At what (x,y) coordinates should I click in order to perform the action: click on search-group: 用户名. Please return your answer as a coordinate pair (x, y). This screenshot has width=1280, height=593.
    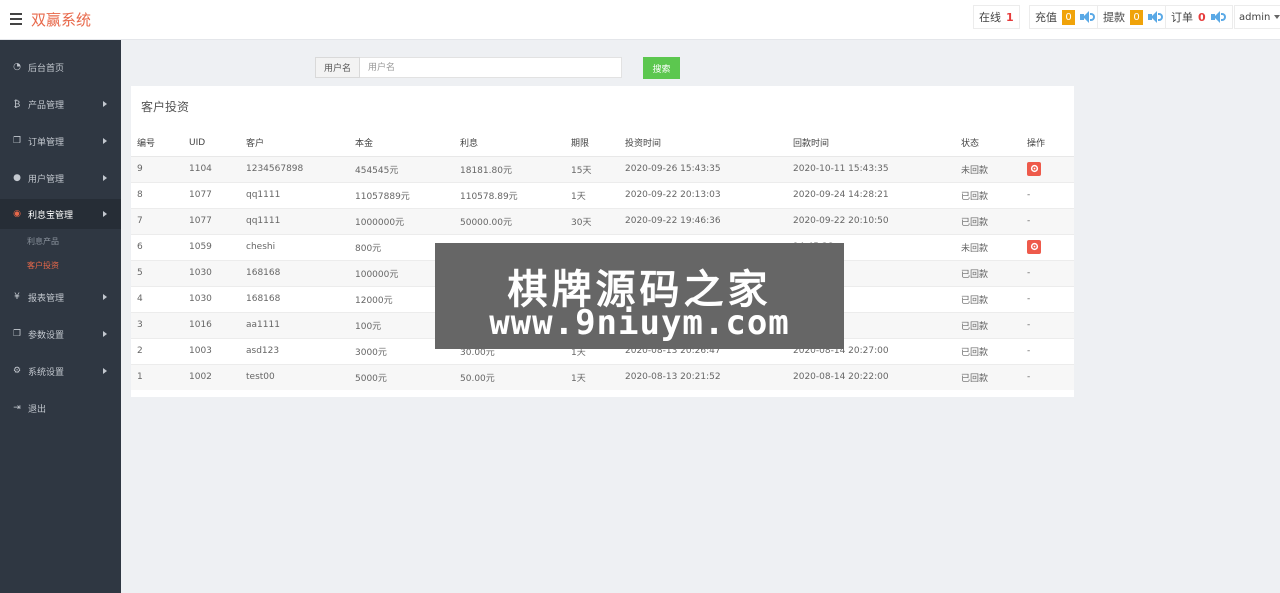
    Looking at the image, I should click on (468, 67).